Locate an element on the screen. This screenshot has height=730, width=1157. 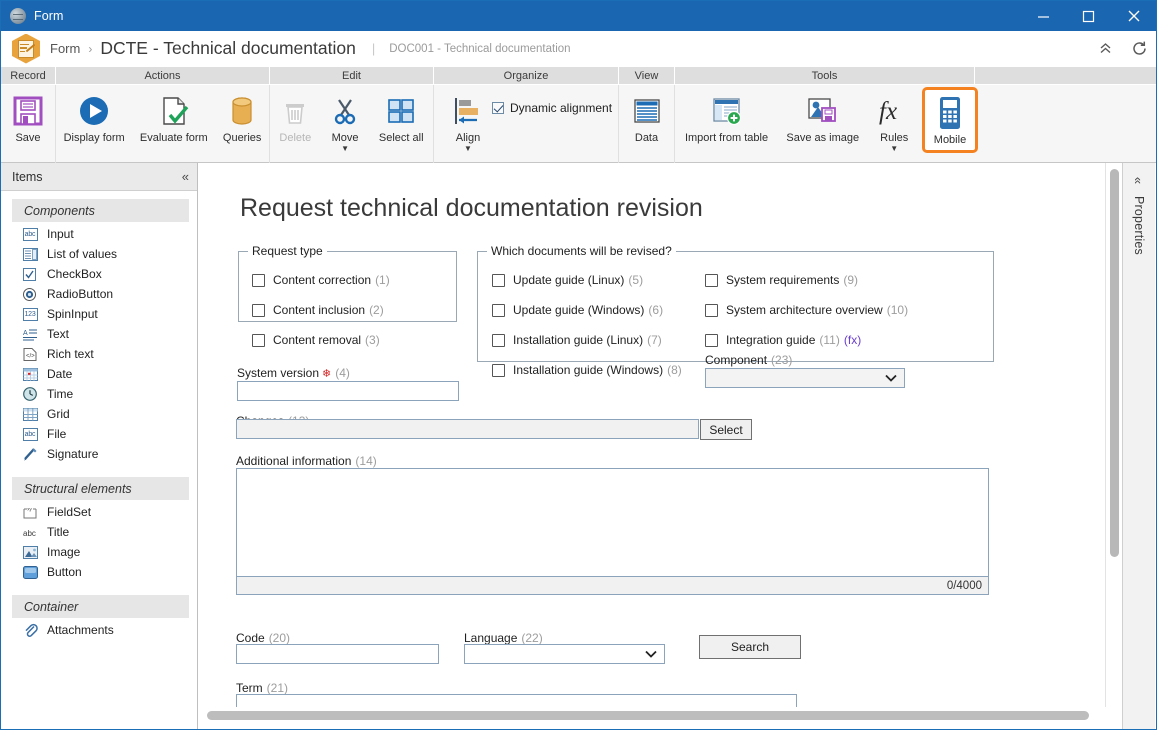
canvas-horizontal-scrollbar is located at coordinates (661, 715).